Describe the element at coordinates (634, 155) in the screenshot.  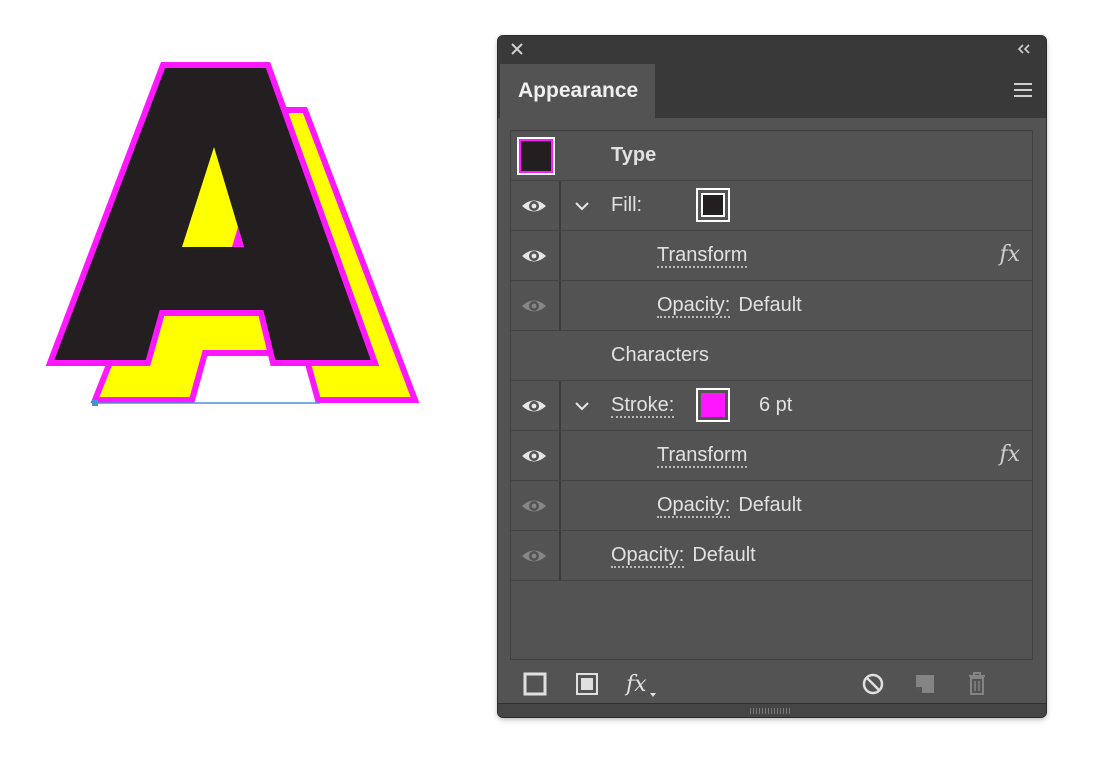
I see `object-type-label: Type` at that location.